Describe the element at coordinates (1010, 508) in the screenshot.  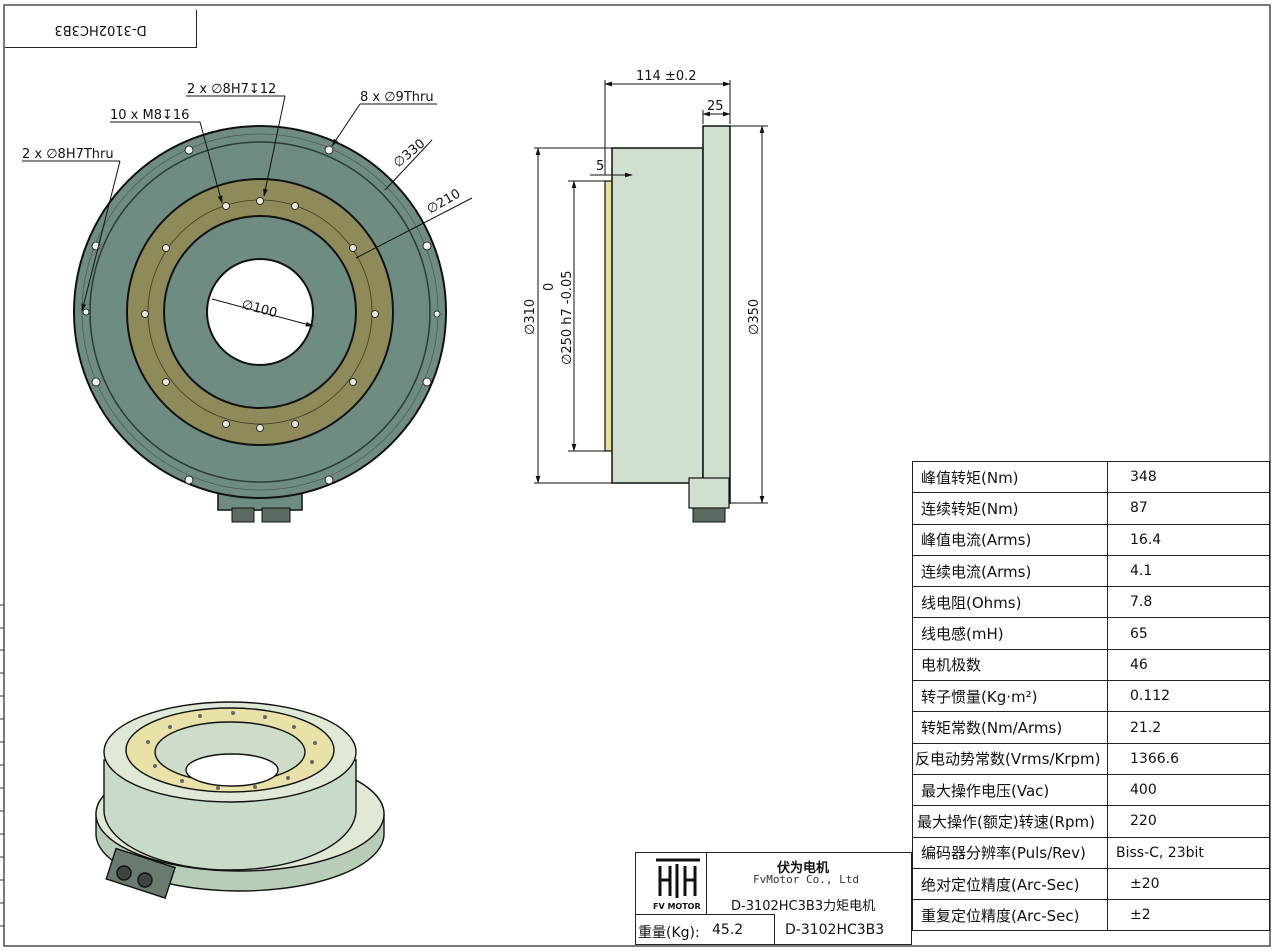
I see `spec-label: 连续转矩(Nm)` at that location.